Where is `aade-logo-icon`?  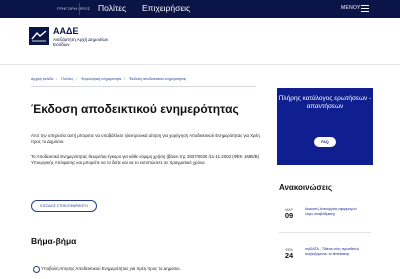
aade-logo-icon is located at coordinates (39, 36).